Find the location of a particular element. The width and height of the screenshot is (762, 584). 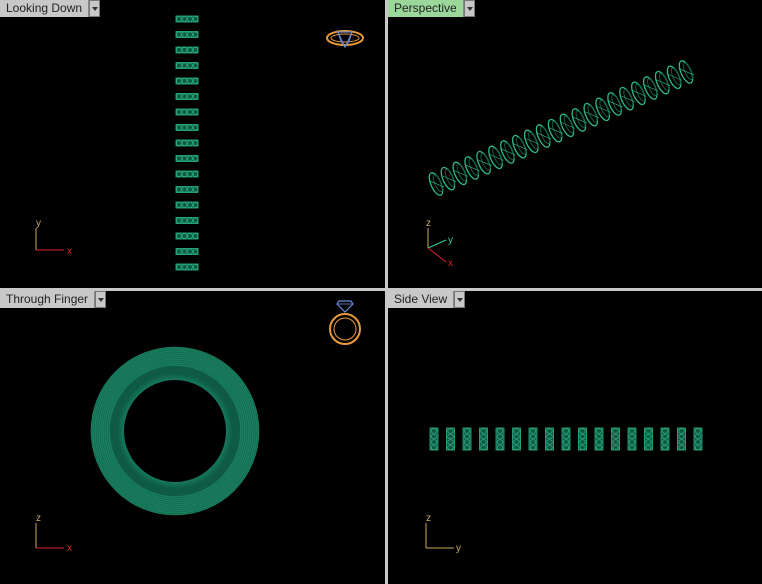

viewport-tab-perspective: Perspective is located at coordinates (431, 8).